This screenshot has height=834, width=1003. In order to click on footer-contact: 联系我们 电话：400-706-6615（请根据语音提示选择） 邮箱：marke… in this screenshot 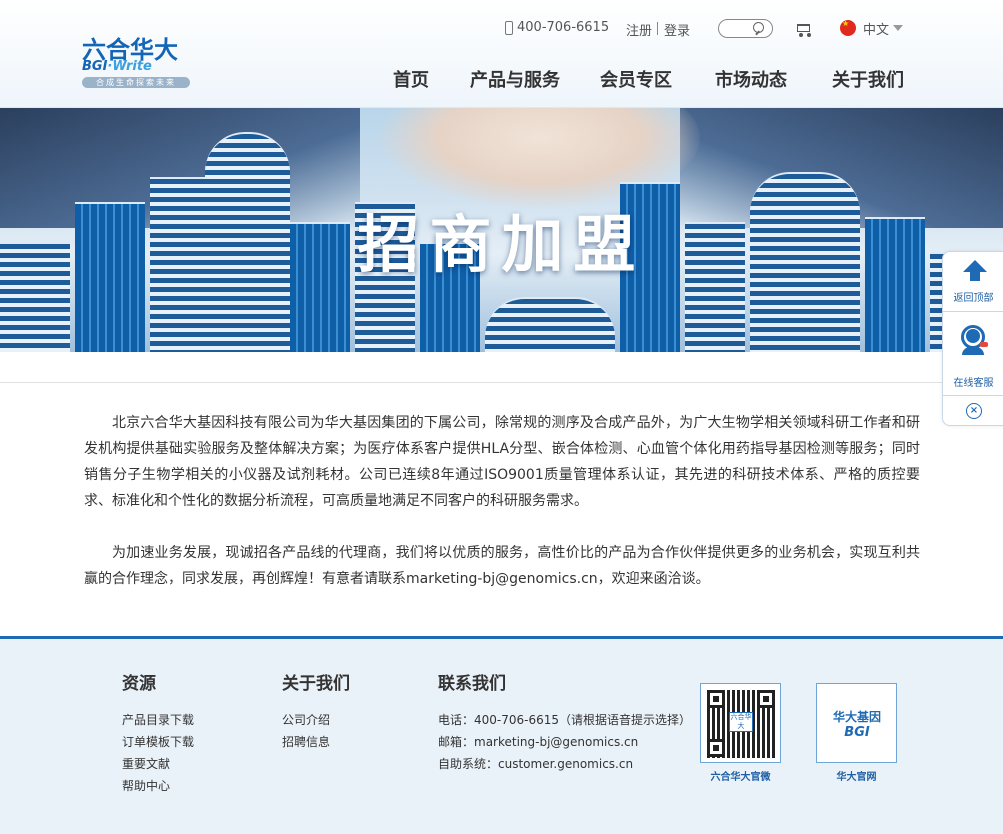, I will do `click(564, 722)`.